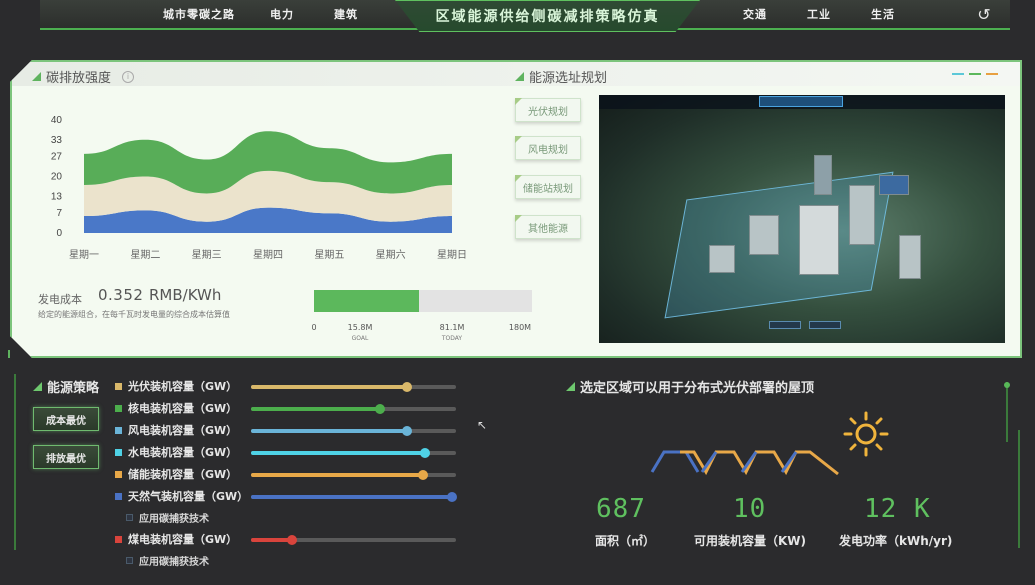  What do you see at coordinates (57, 120) in the screenshot?
I see `y-tick-label: 40` at bounding box center [57, 120].